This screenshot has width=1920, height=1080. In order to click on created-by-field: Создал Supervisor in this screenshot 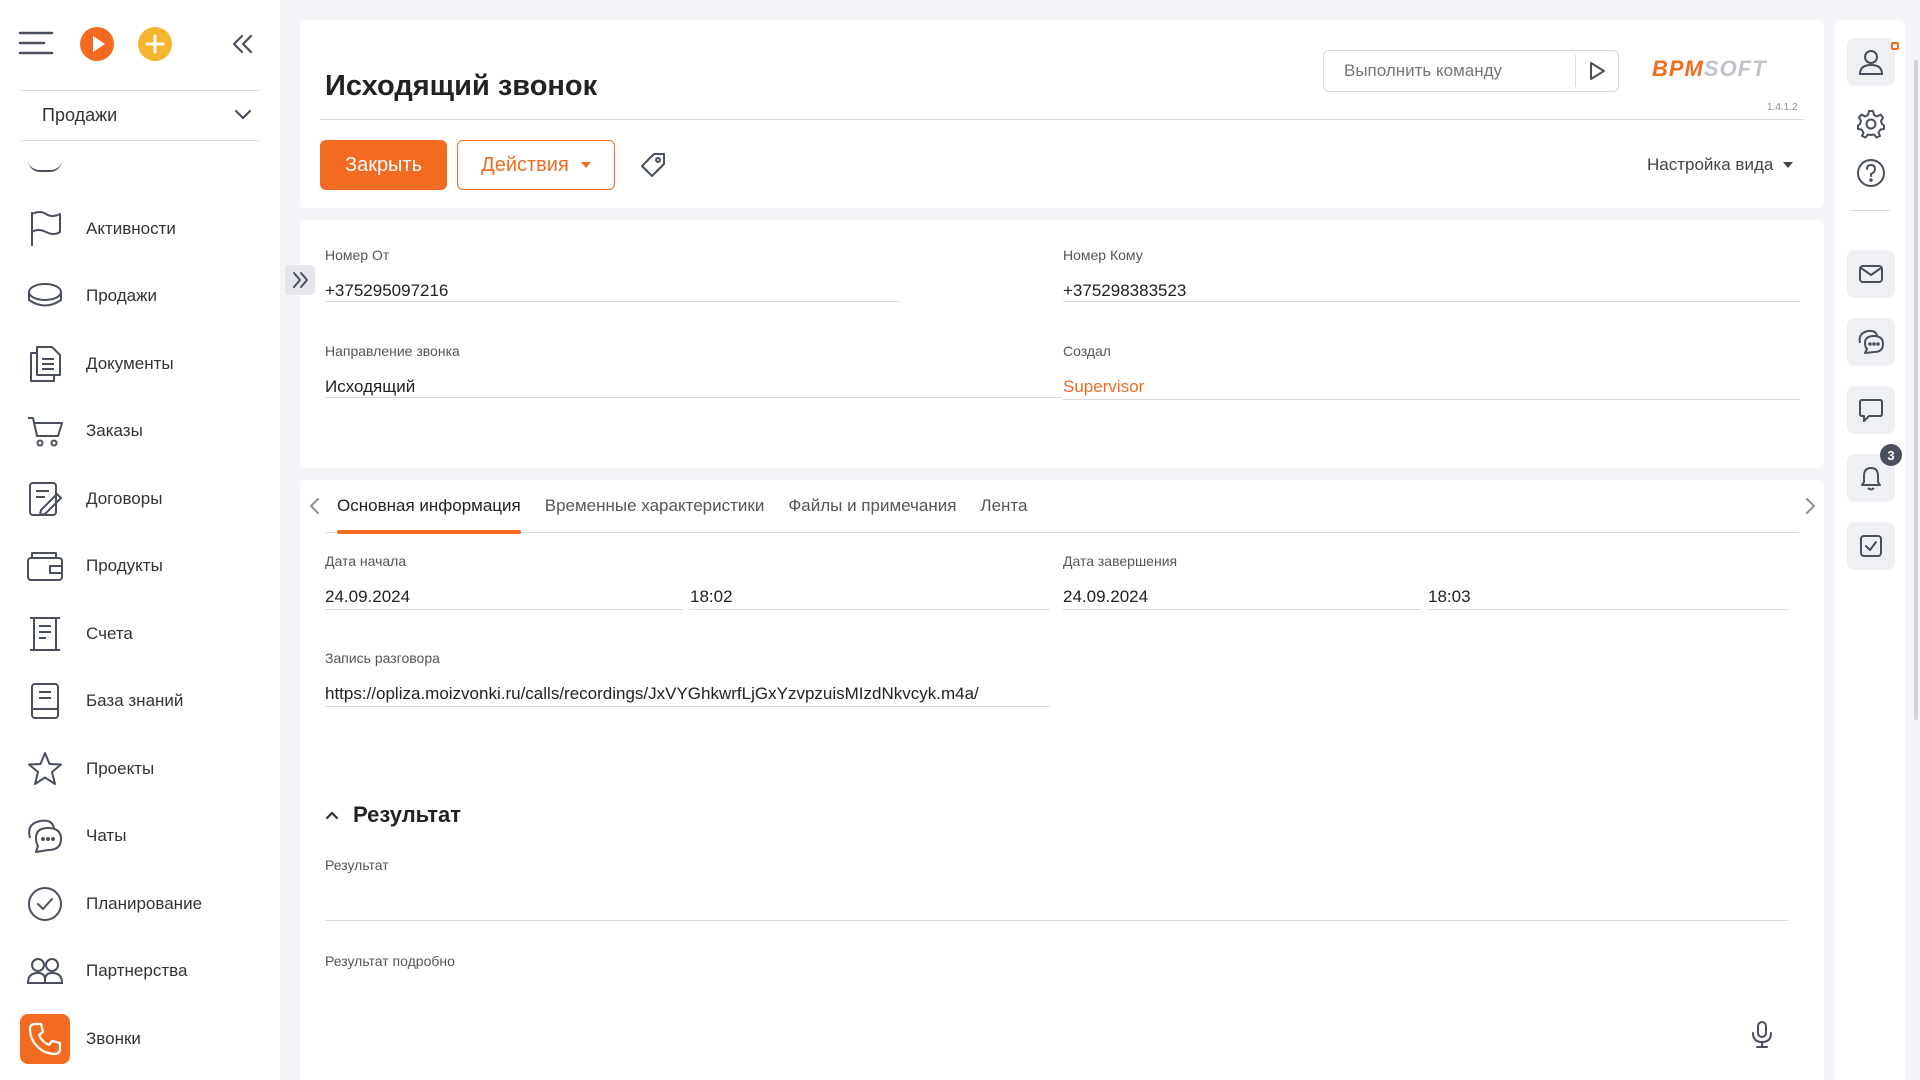, I will do `click(1431, 371)`.